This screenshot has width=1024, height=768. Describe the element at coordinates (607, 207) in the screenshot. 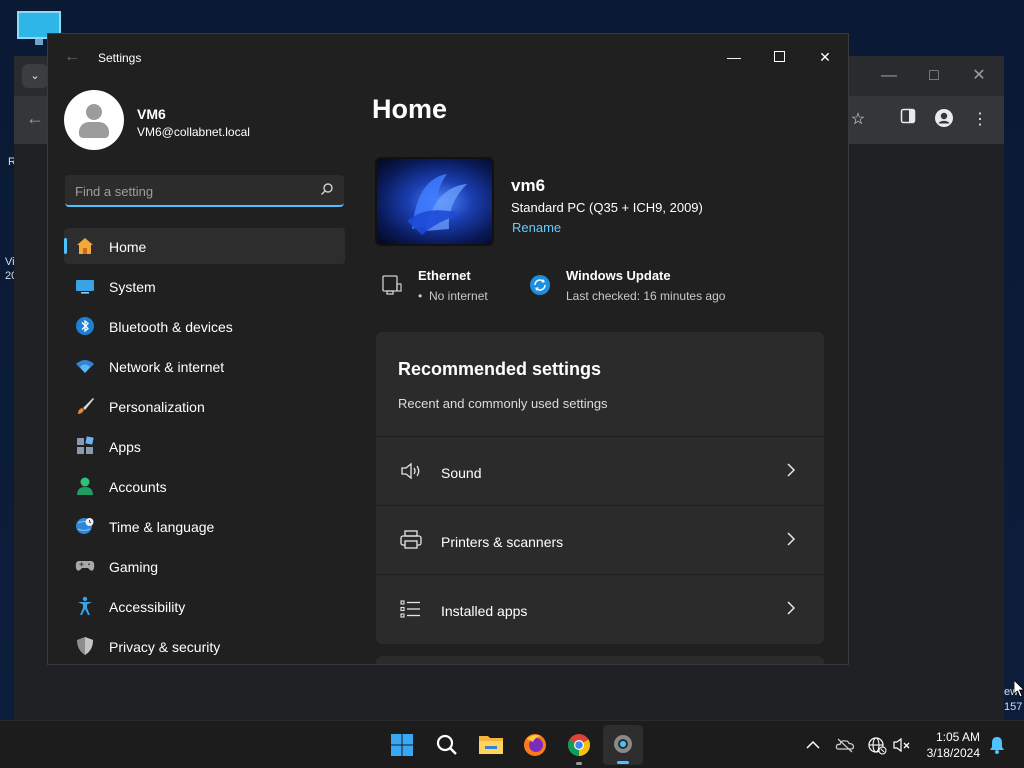

I see `device-model: Standard PC (Q35 + ICH9, 2009)` at that location.